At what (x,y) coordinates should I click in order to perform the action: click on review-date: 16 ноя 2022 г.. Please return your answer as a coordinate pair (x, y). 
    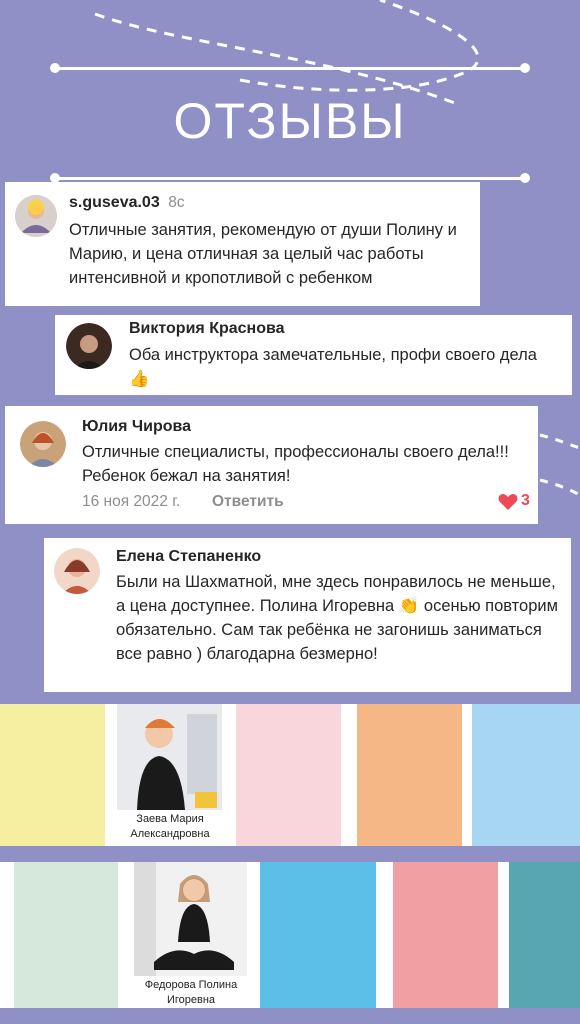
    Looking at the image, I should click on (131, 501).